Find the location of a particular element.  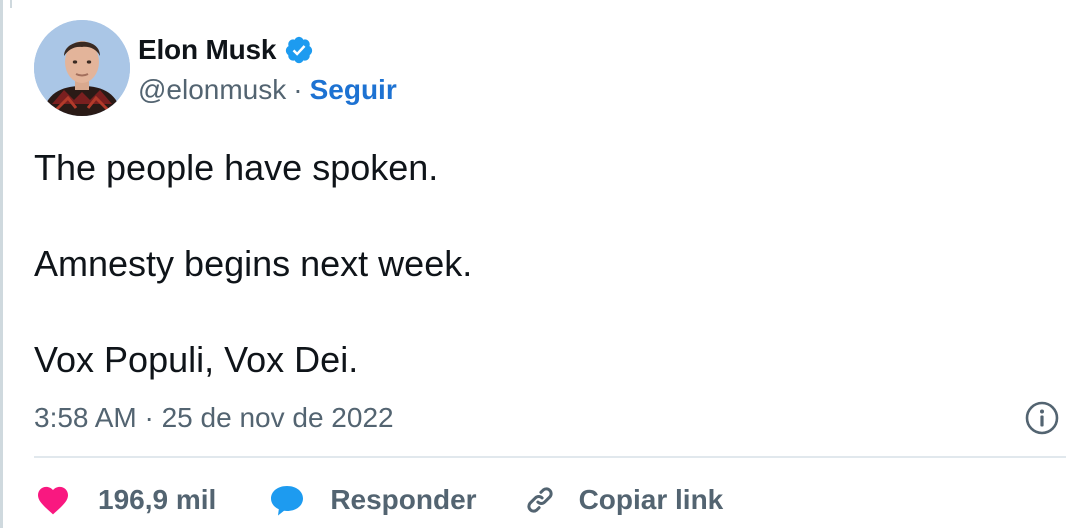

like-button: 196,9 mil is located at coordinates (125, 500).